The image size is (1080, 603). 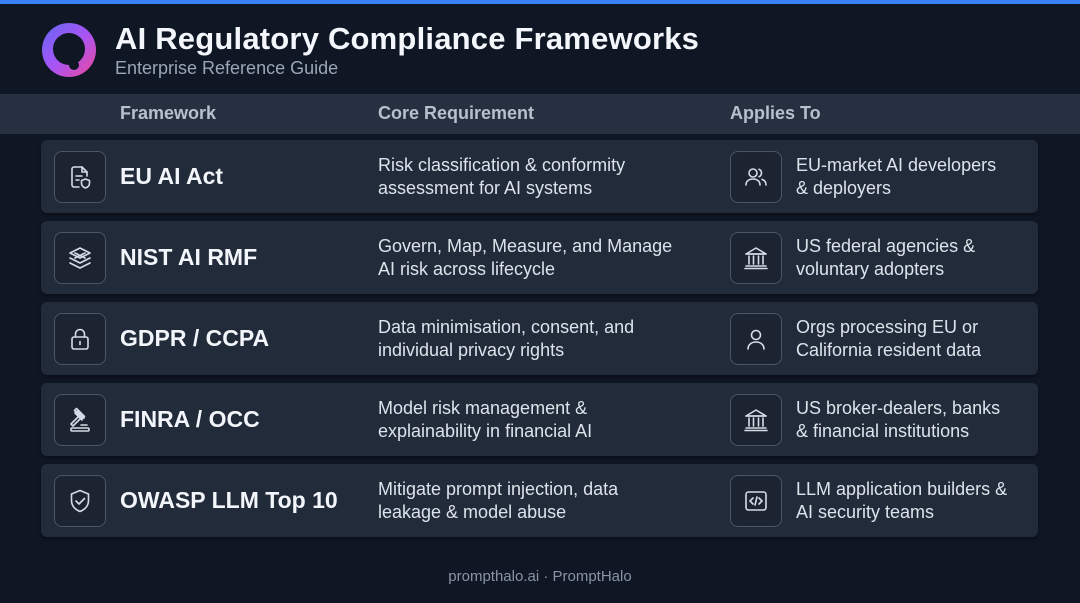 I want to click on framework-name: FINRA / OCC, so click(x=190, y=419).